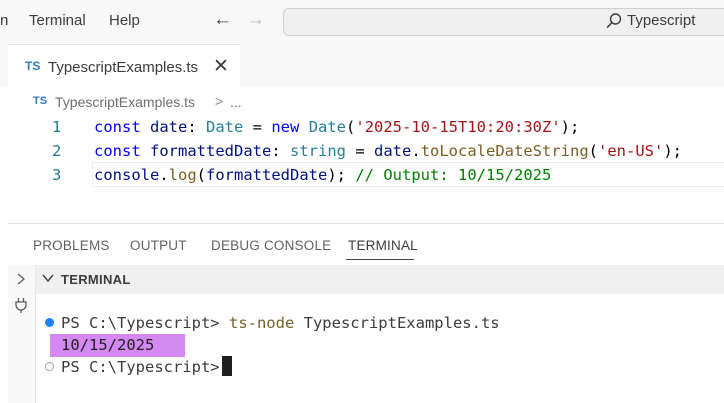 The height and width of the screenshot is (403, 724). Describe the element at coordinates (504, 151) in the screenshot. I see `method-name: toLocaleDateString` at that location.